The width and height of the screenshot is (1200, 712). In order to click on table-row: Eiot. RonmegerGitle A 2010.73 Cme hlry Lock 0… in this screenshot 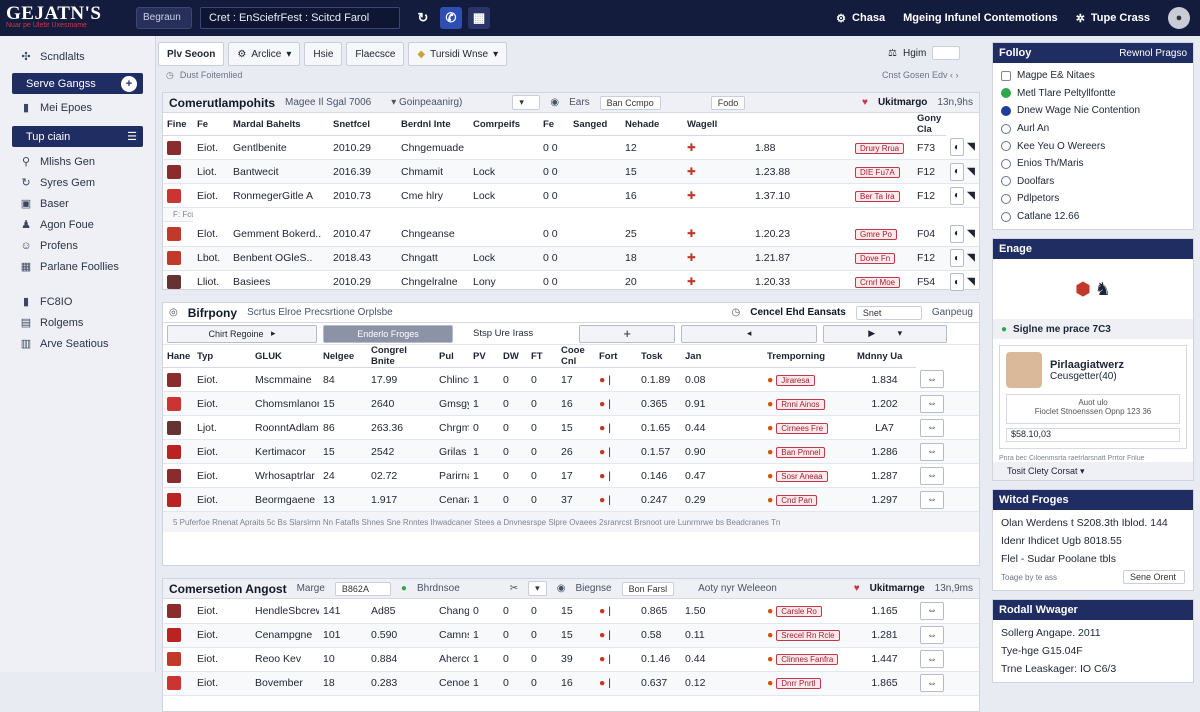, I will do `click(571, 196)`.